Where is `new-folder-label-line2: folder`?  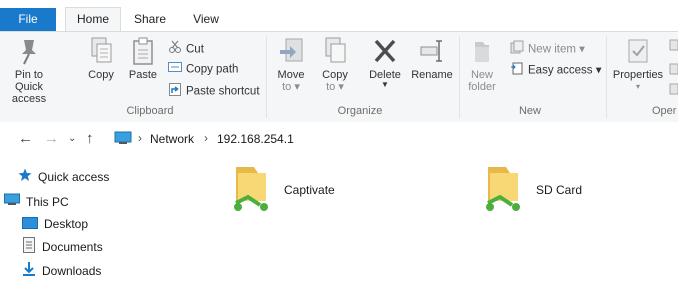 new-folder-label-line2: folder is located at coordinates (482, 87).